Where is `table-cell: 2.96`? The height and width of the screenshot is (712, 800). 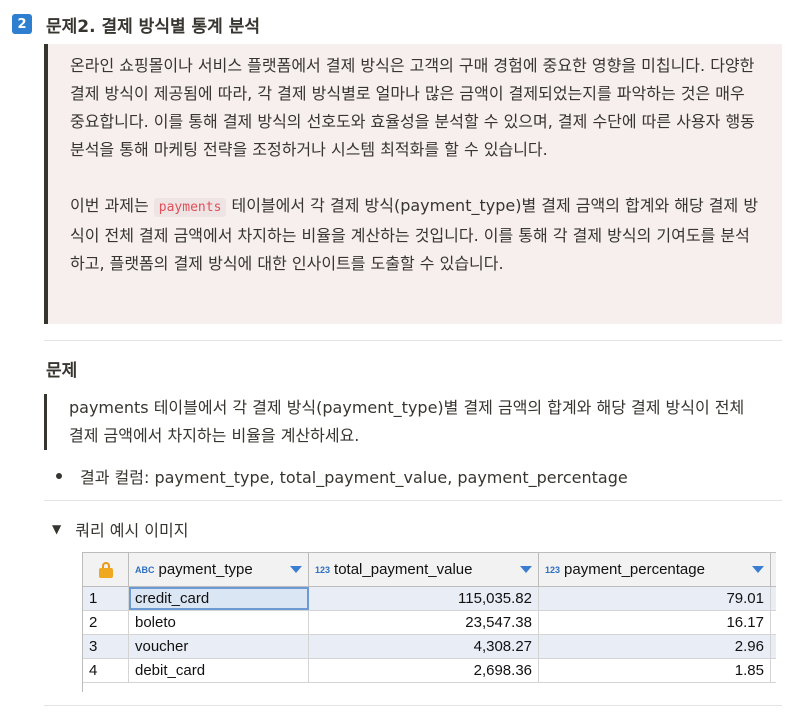 table-cell: 2.96 is located at coordinates (655, 646).